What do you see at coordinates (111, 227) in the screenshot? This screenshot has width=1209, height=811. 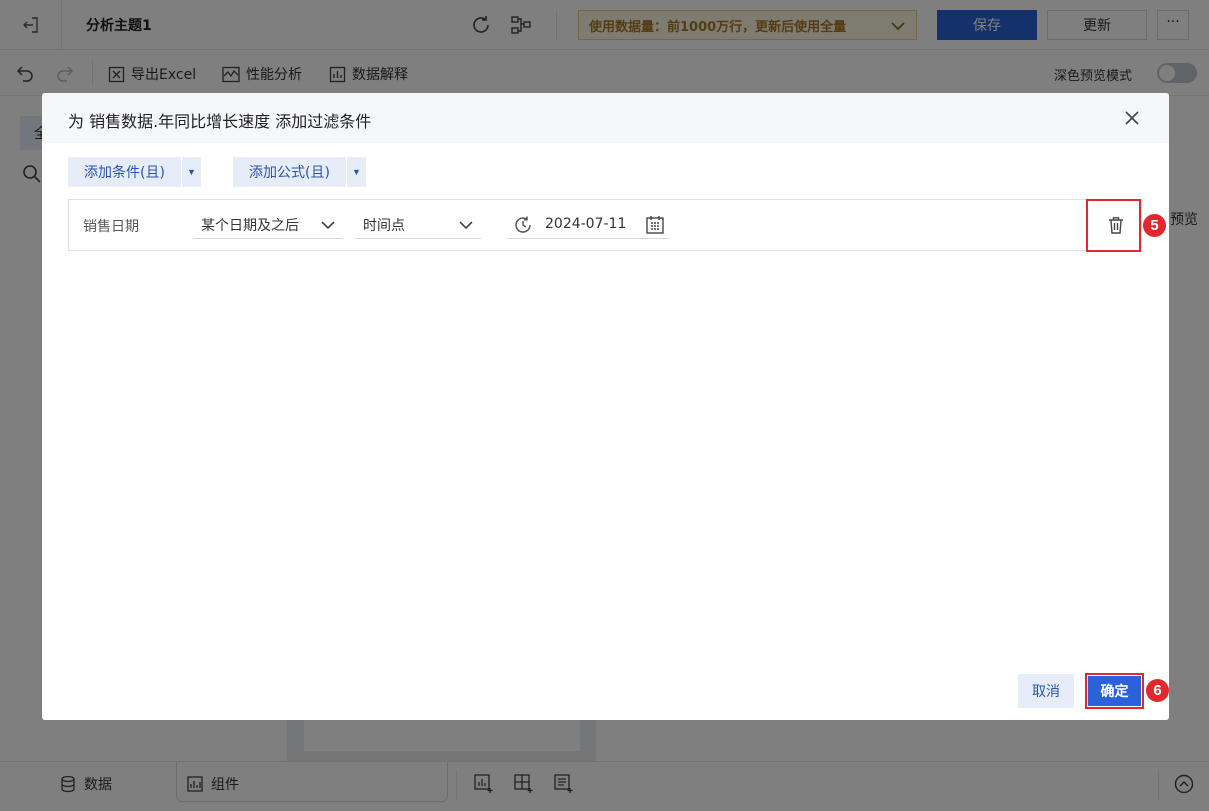 I see `condition-field-name: 销售日期` at bounding box center [111, 227].